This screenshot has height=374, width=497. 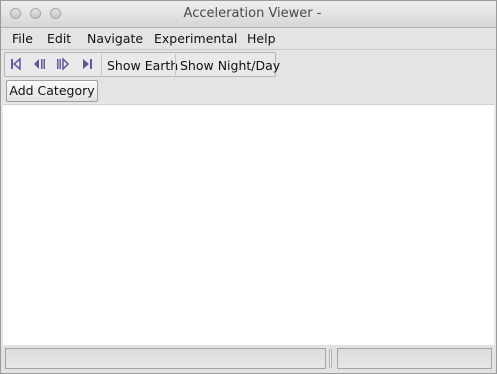 What do you see at coordinates (59, 38) in the screenshot?
I see `menu-edit: Edit` at bounding box center [59, 38].